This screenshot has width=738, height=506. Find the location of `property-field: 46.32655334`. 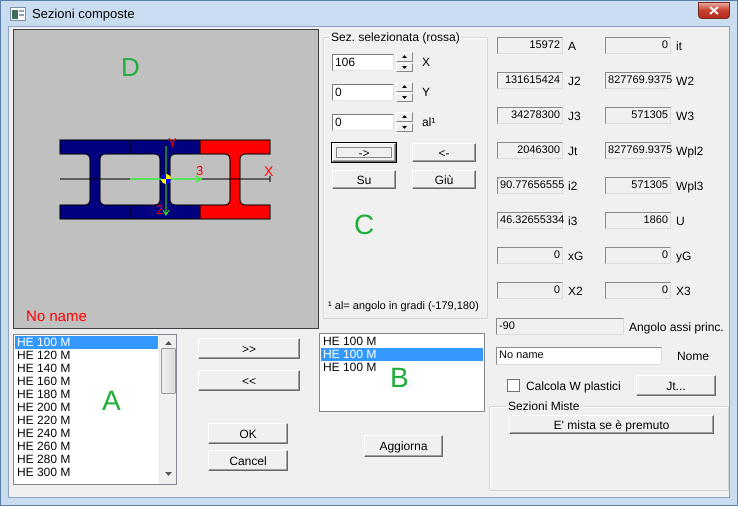

property-field: 46.32655334 is located at coordinates (530, 220).